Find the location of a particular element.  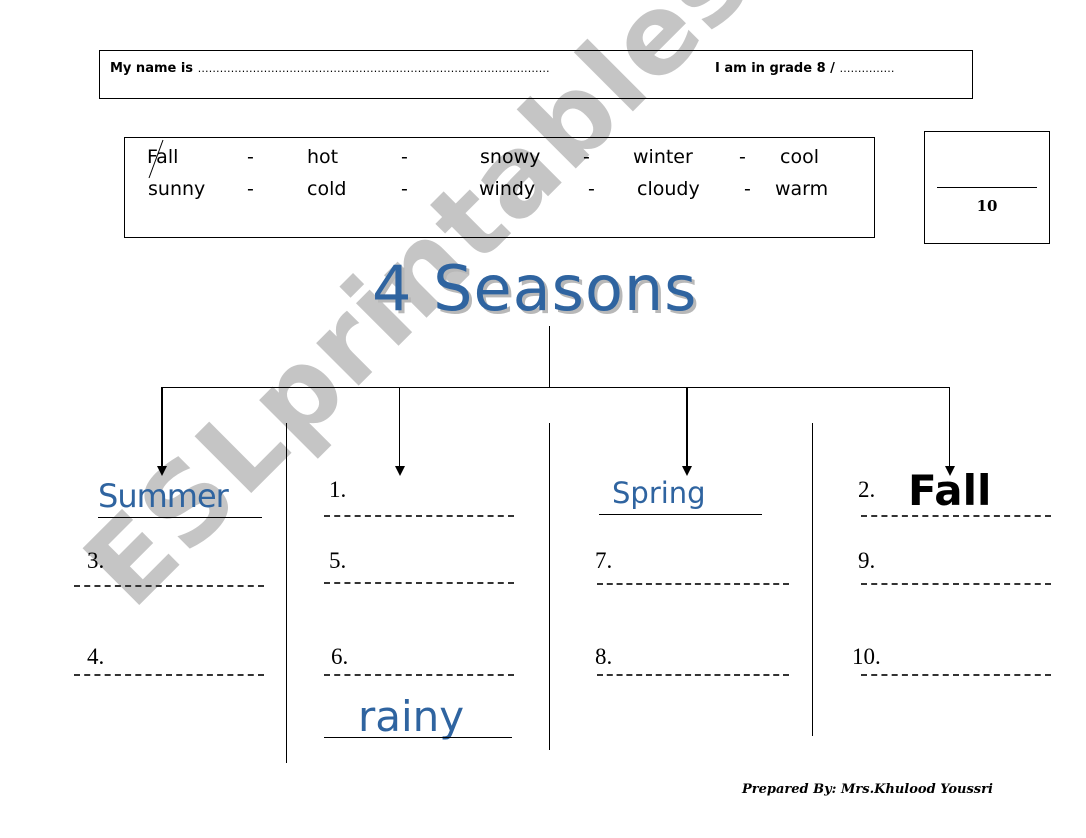

example-underline is located at coordinates (418, 737).